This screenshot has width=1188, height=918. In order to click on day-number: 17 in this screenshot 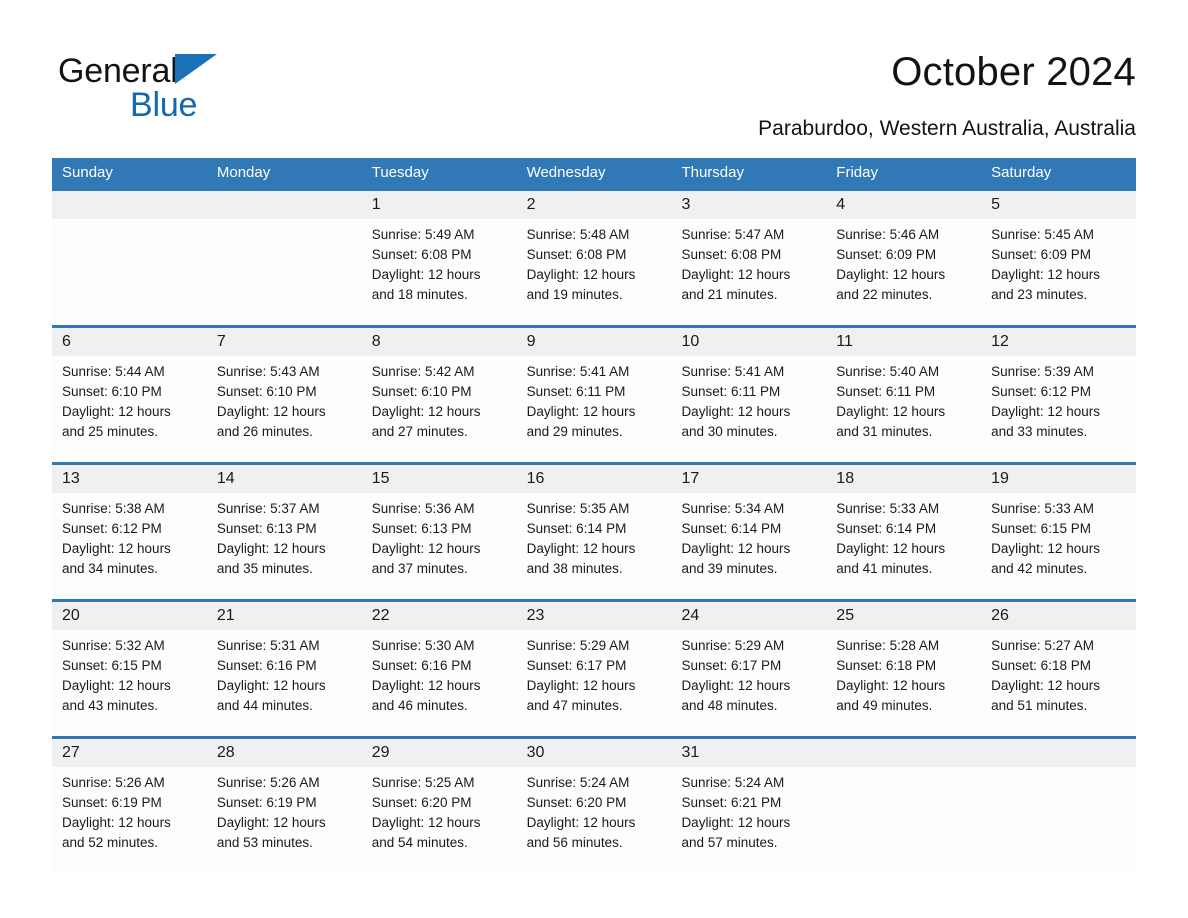, I will do `click(748, 479)`.